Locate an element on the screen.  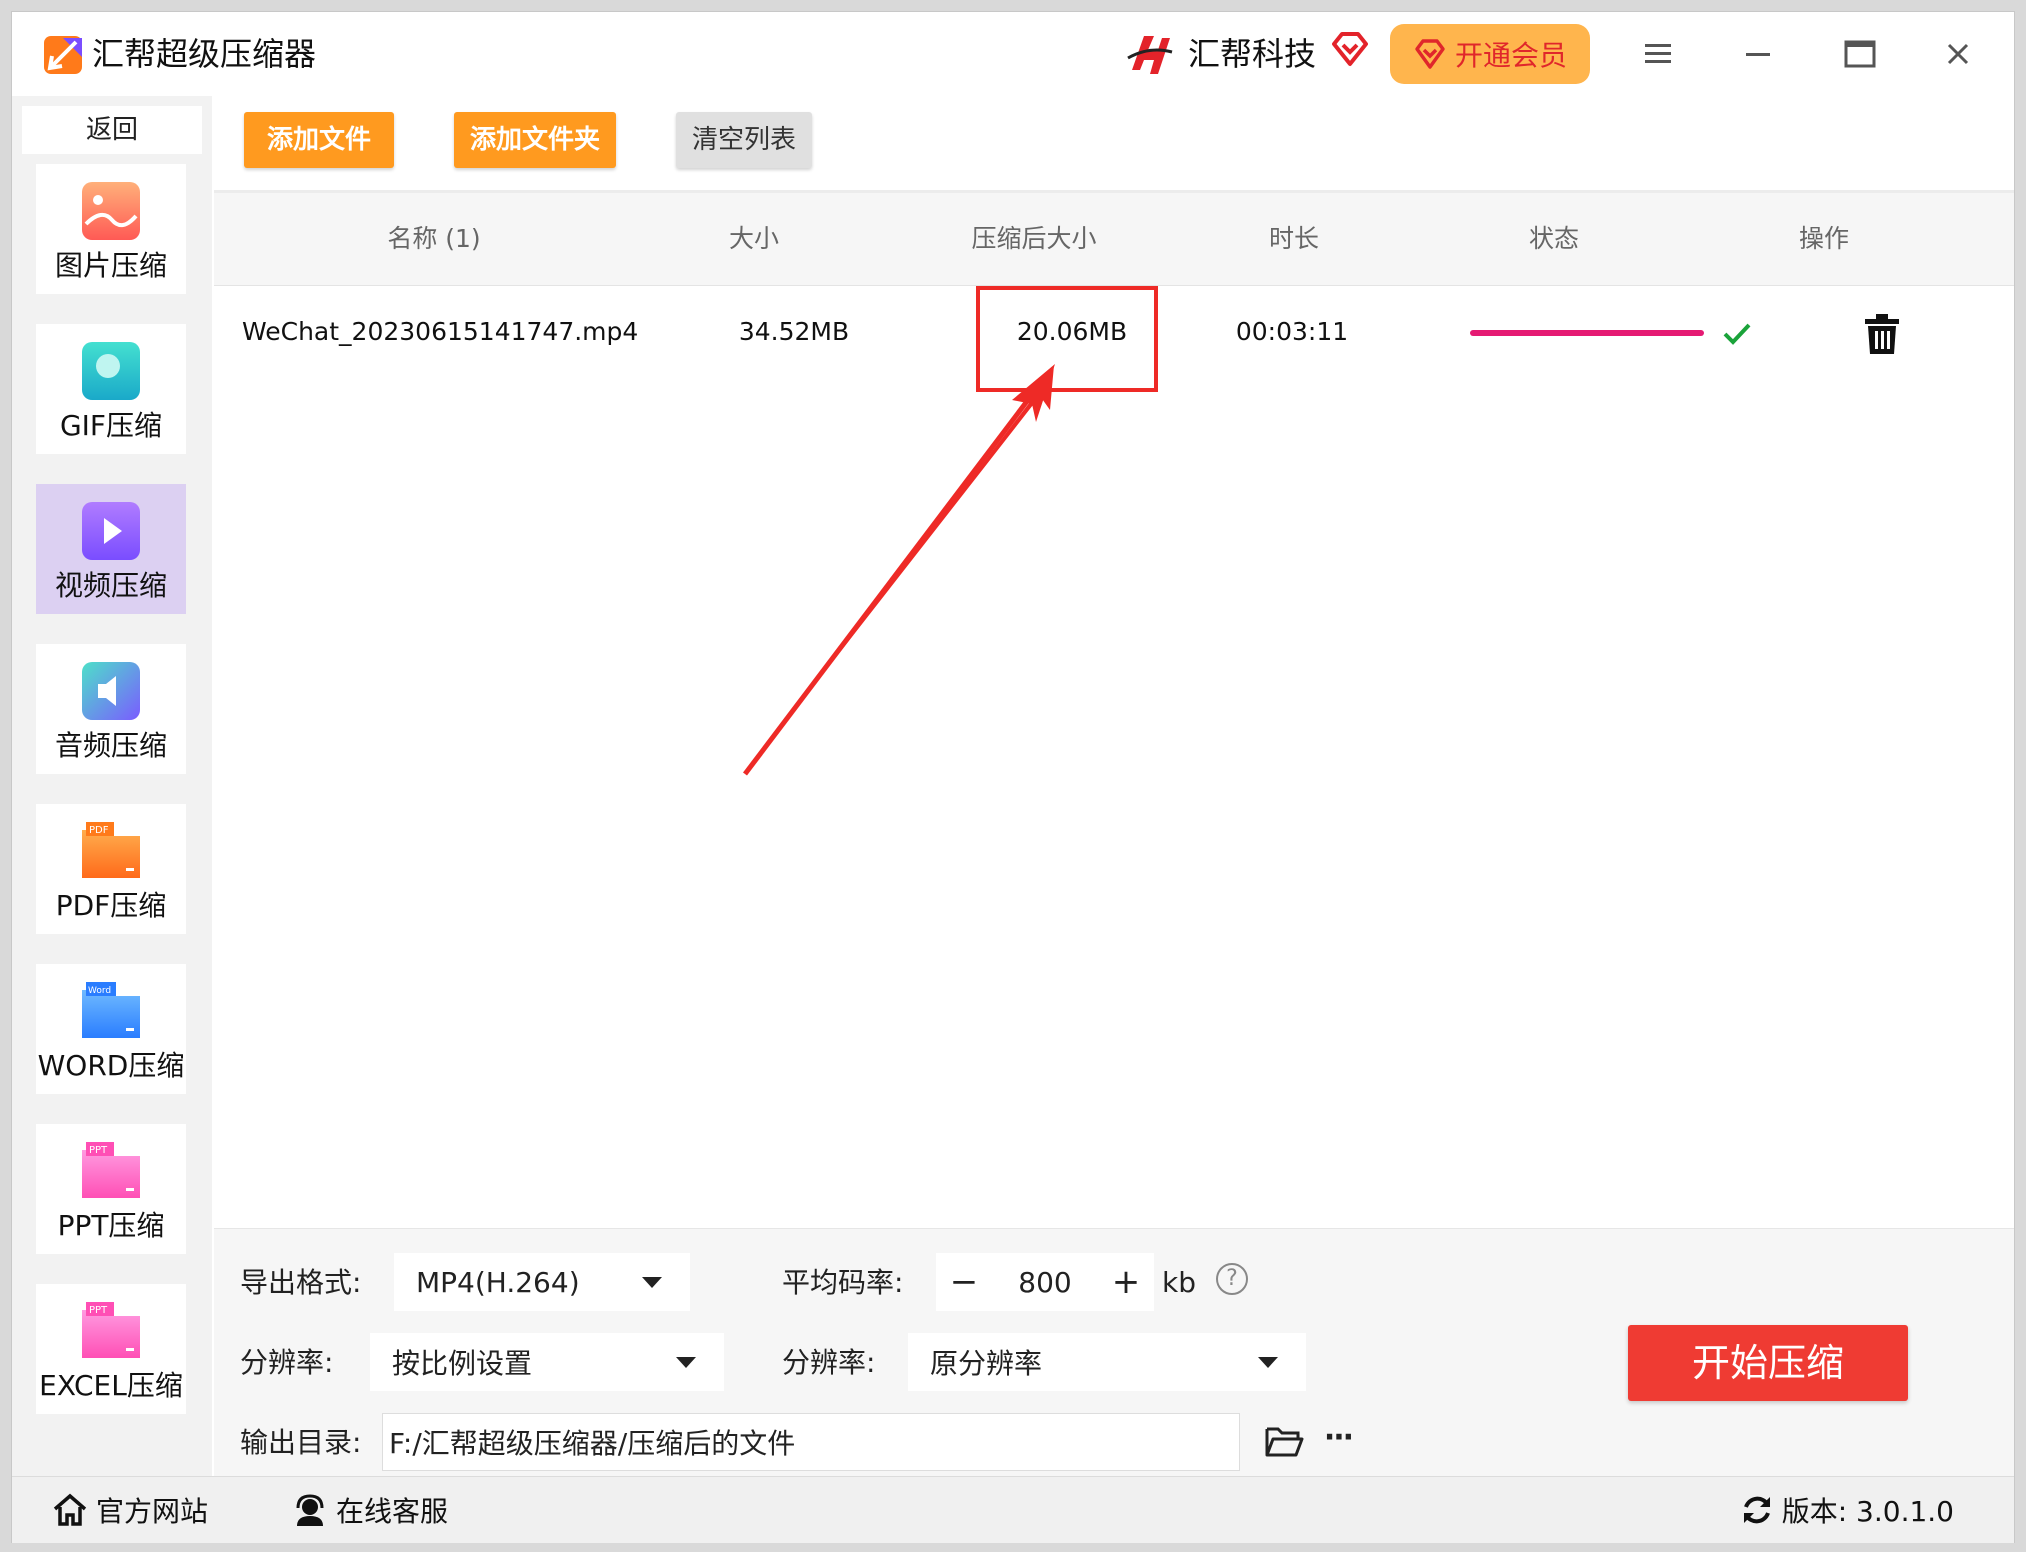
brand-logo-icon is located at coordinates (1150, 55).